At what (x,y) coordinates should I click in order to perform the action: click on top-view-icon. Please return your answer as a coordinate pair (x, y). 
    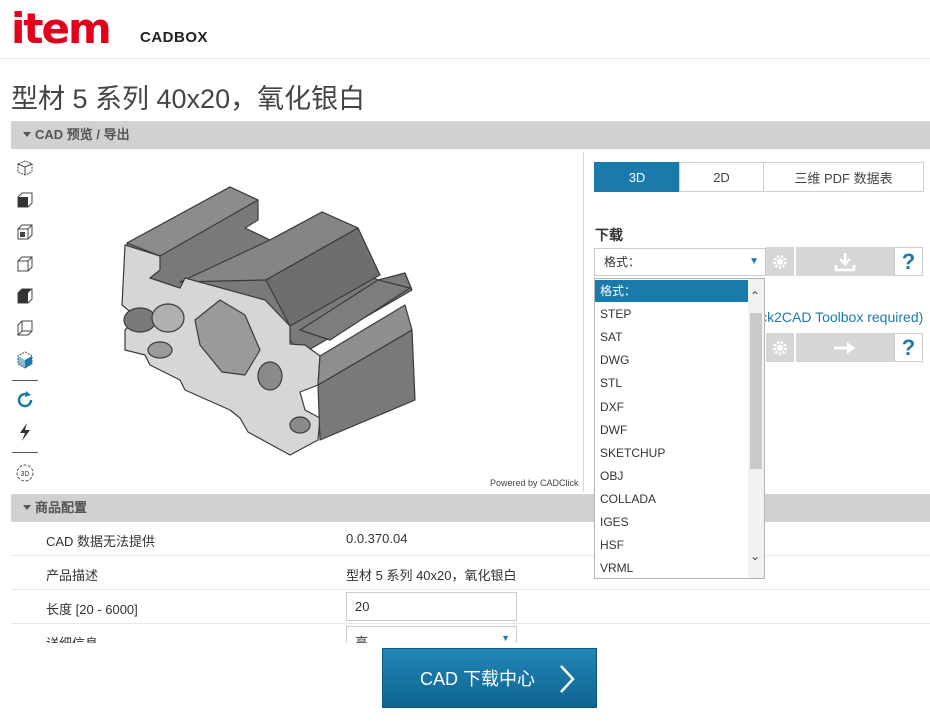
    Looking at the image, I should click on (25, 264).